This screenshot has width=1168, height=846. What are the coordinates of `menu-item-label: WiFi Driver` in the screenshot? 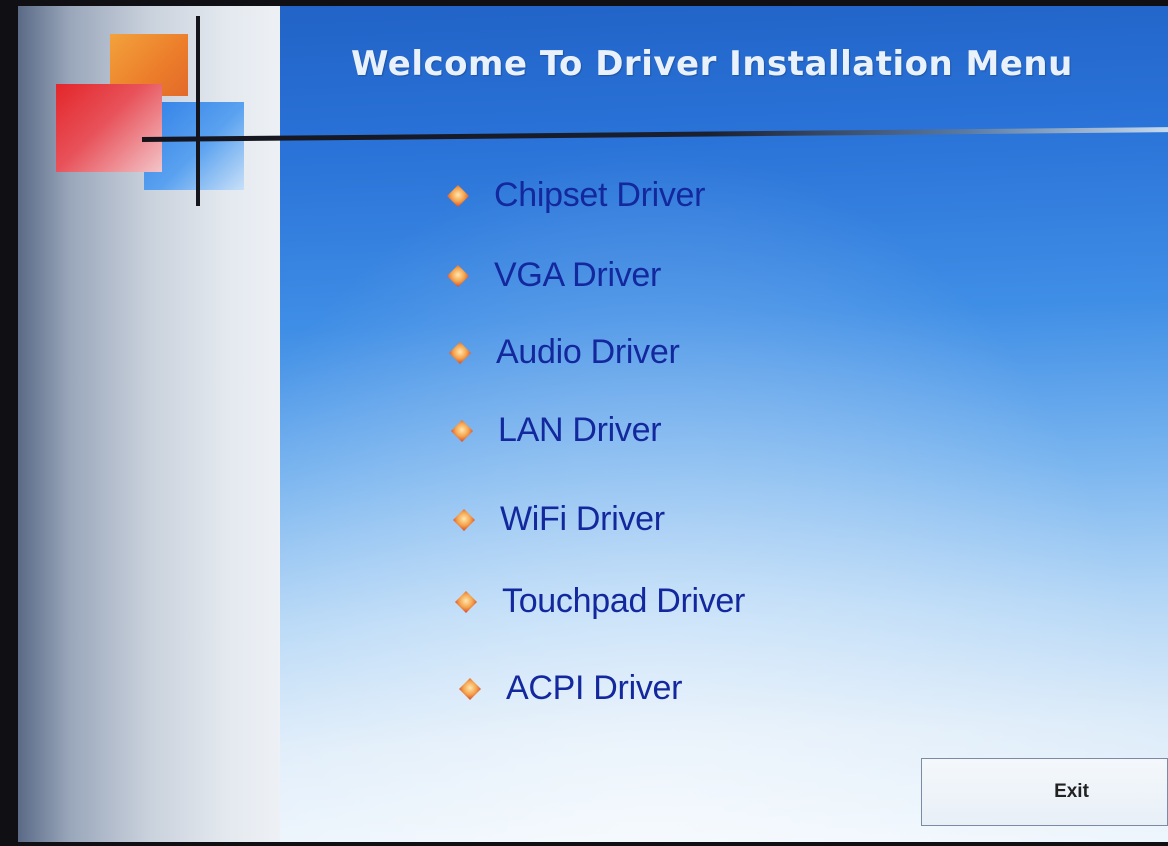 It's located at (582, 519).